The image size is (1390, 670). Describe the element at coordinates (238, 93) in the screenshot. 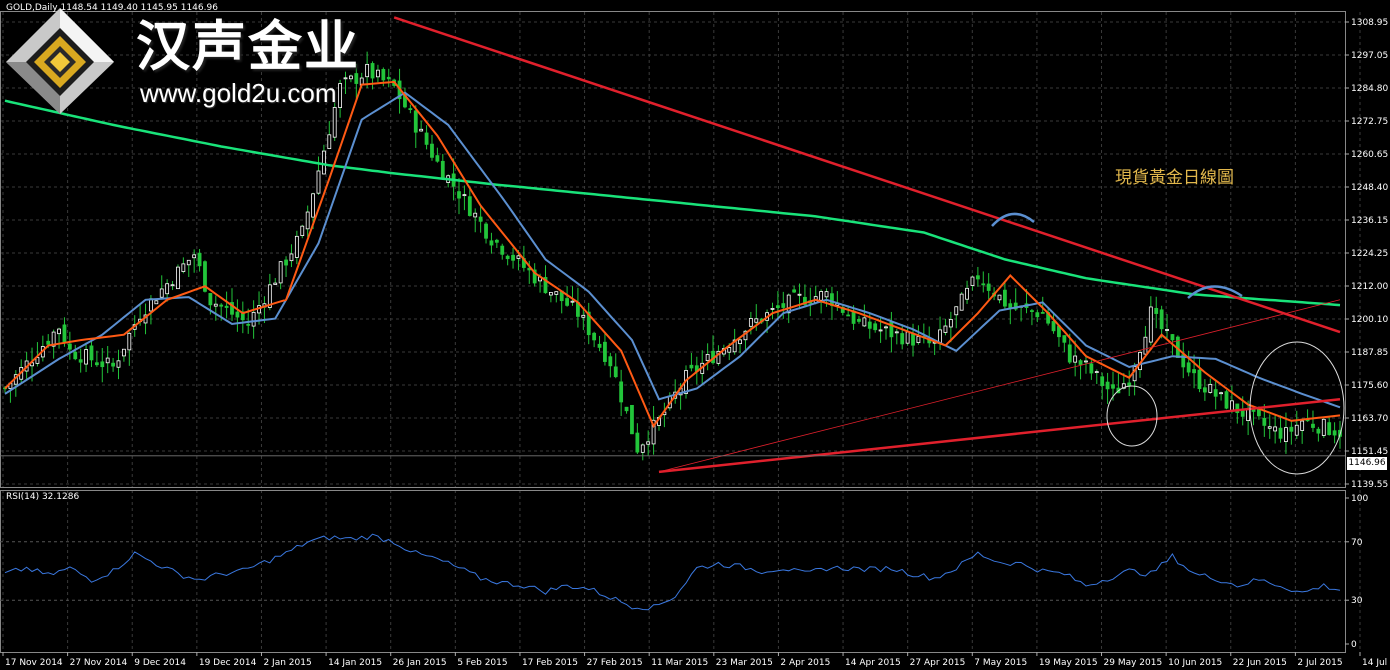

I see `brand-url: www.gold2u.com` at that location.